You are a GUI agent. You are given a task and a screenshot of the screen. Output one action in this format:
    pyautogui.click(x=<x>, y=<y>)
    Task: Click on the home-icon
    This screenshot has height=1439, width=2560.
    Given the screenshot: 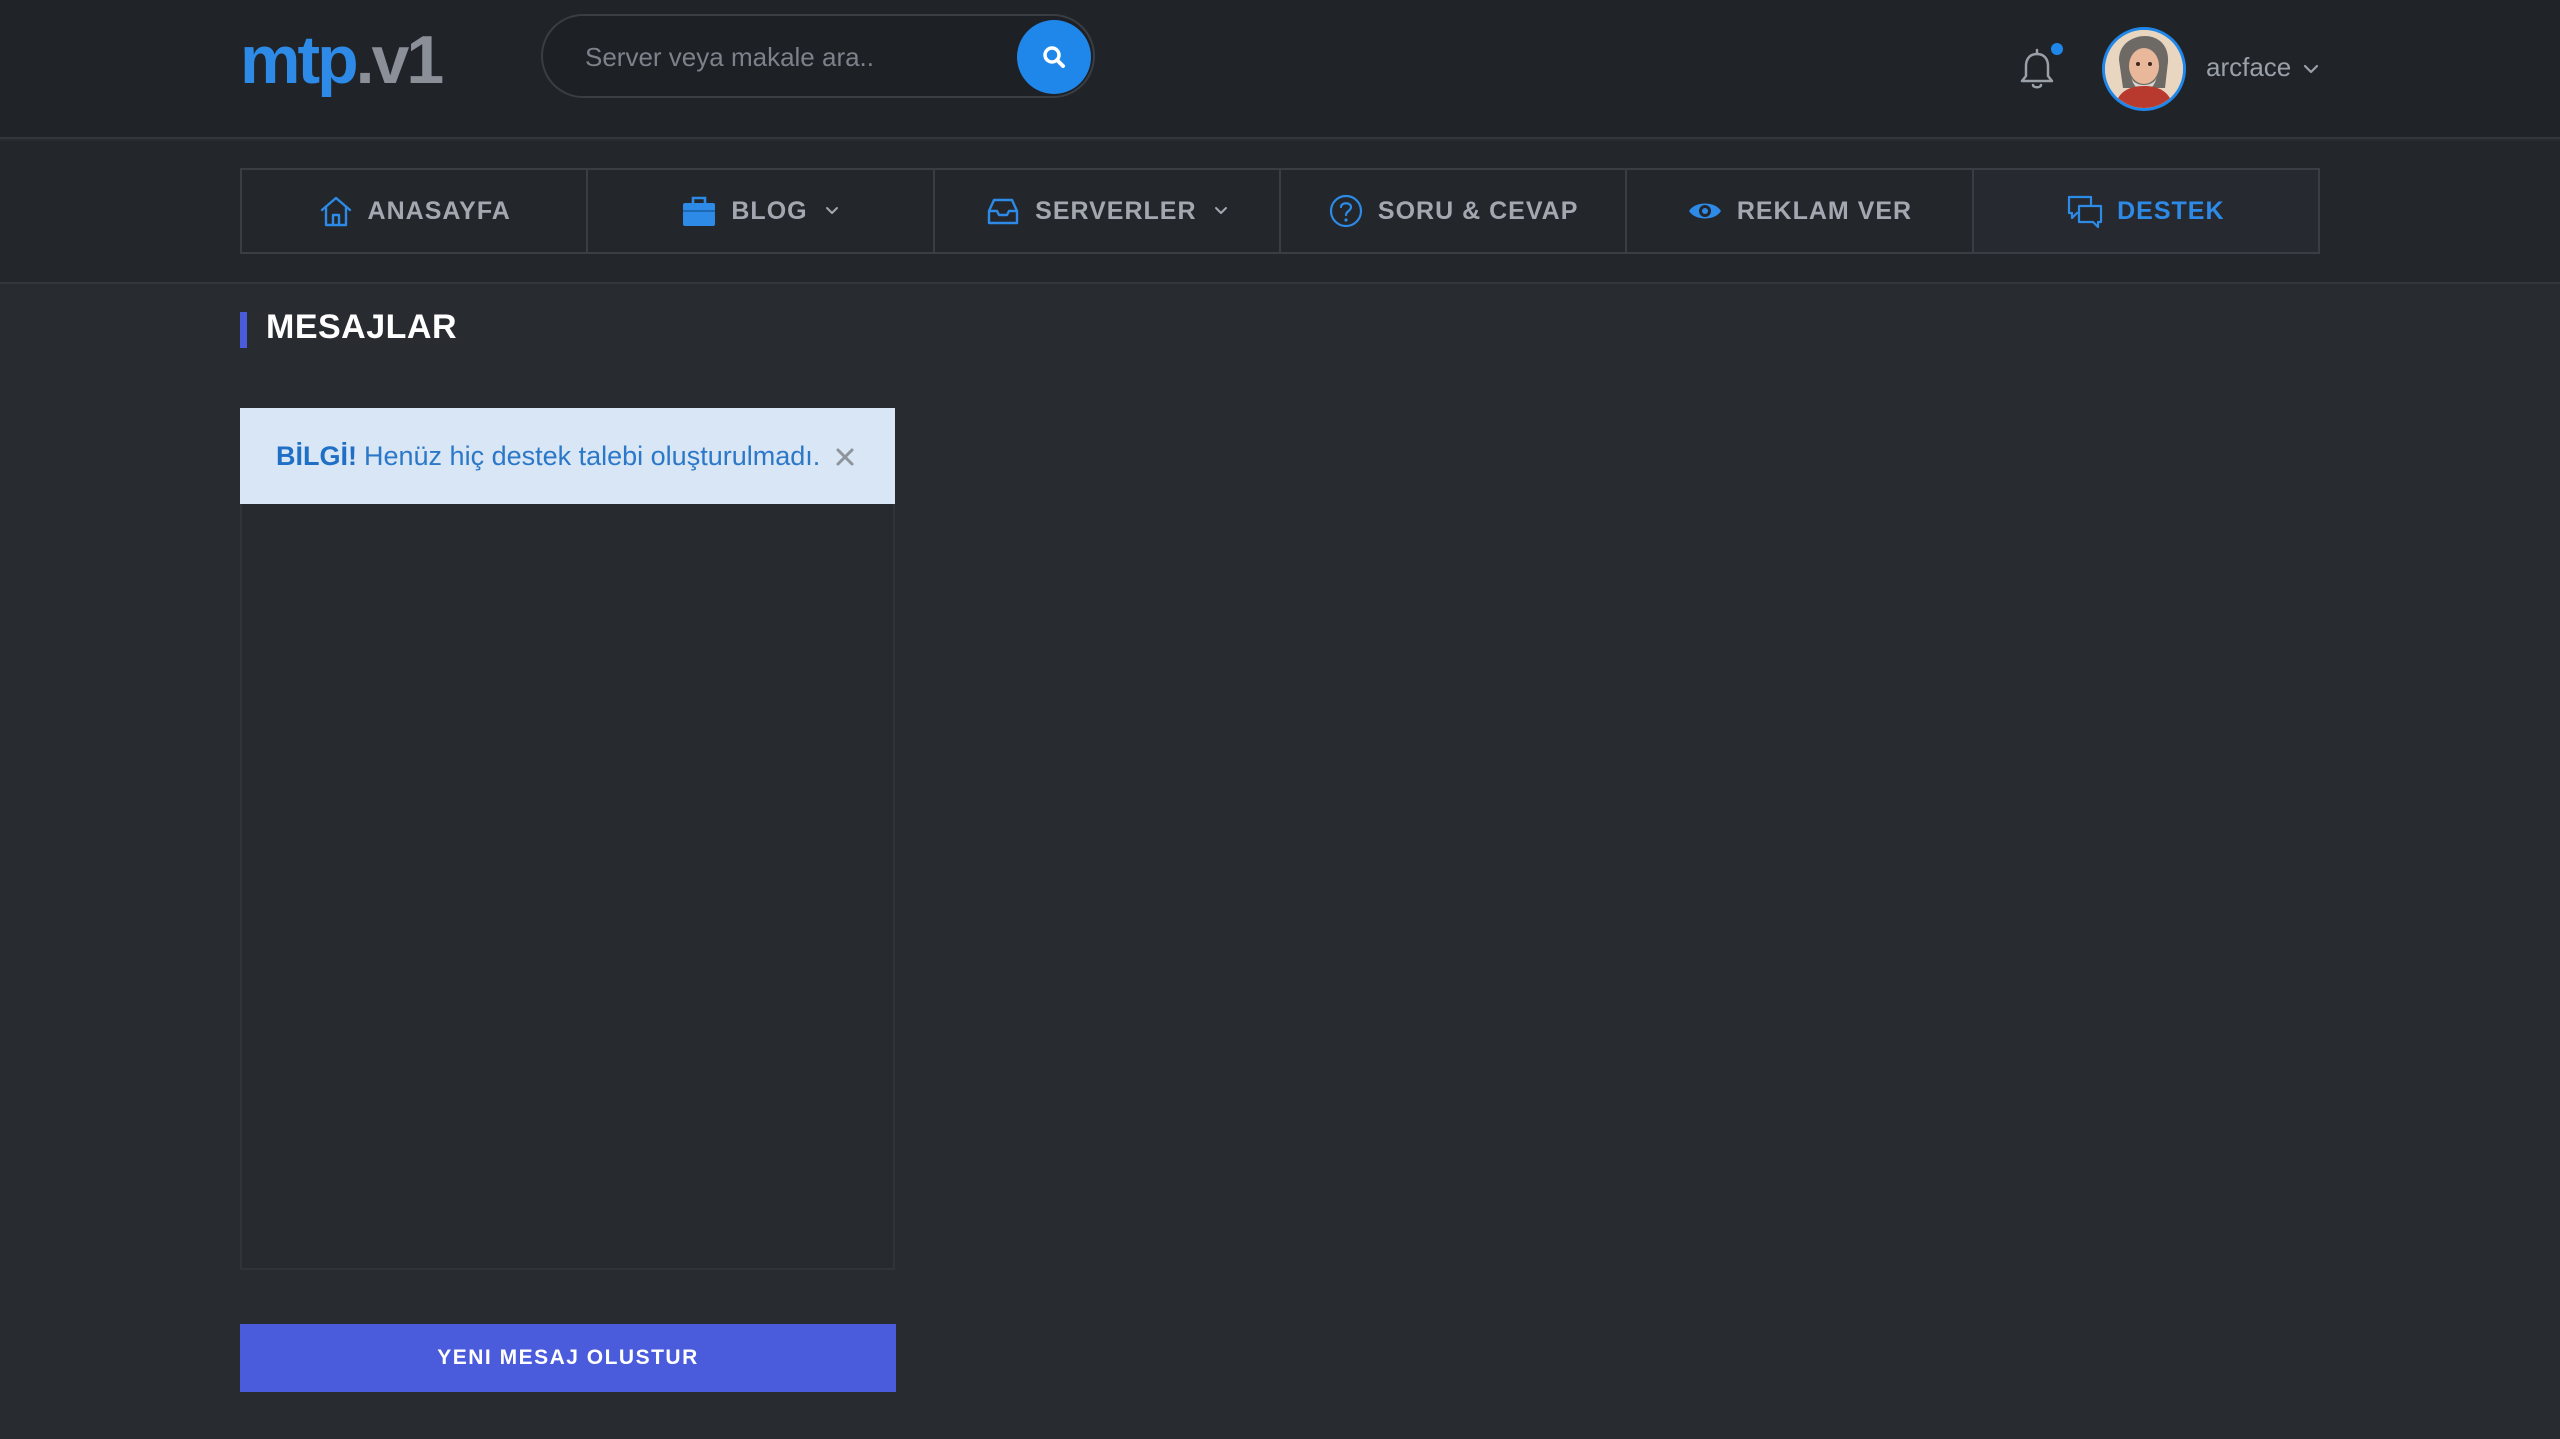 What is the action you would take?
    pyautogui.click(x=335, y=211)
    